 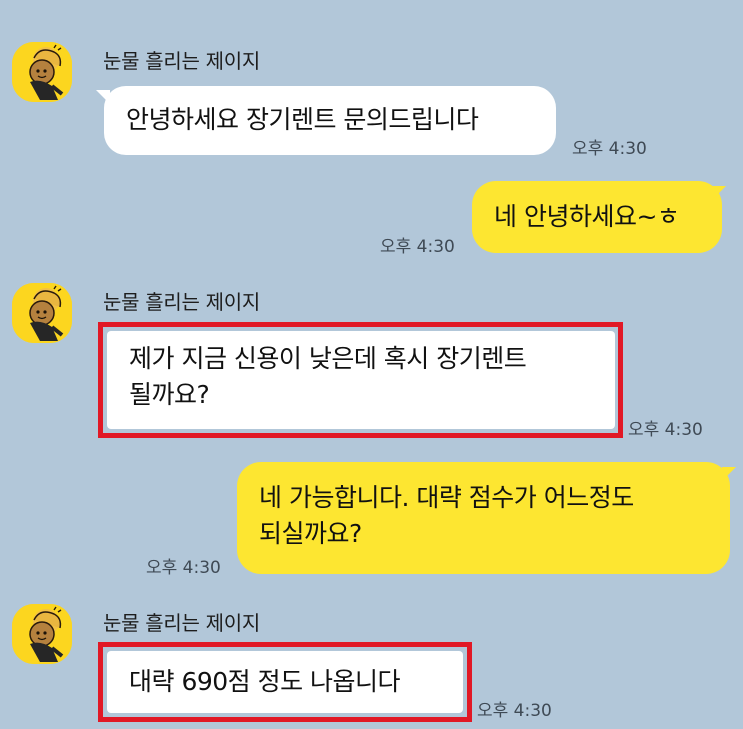 What do you see at coordinates (587, 216) in the screenshot?
I see `message-text: 네 안녕하세요~ㅎ` at bounding box center [587, 216].